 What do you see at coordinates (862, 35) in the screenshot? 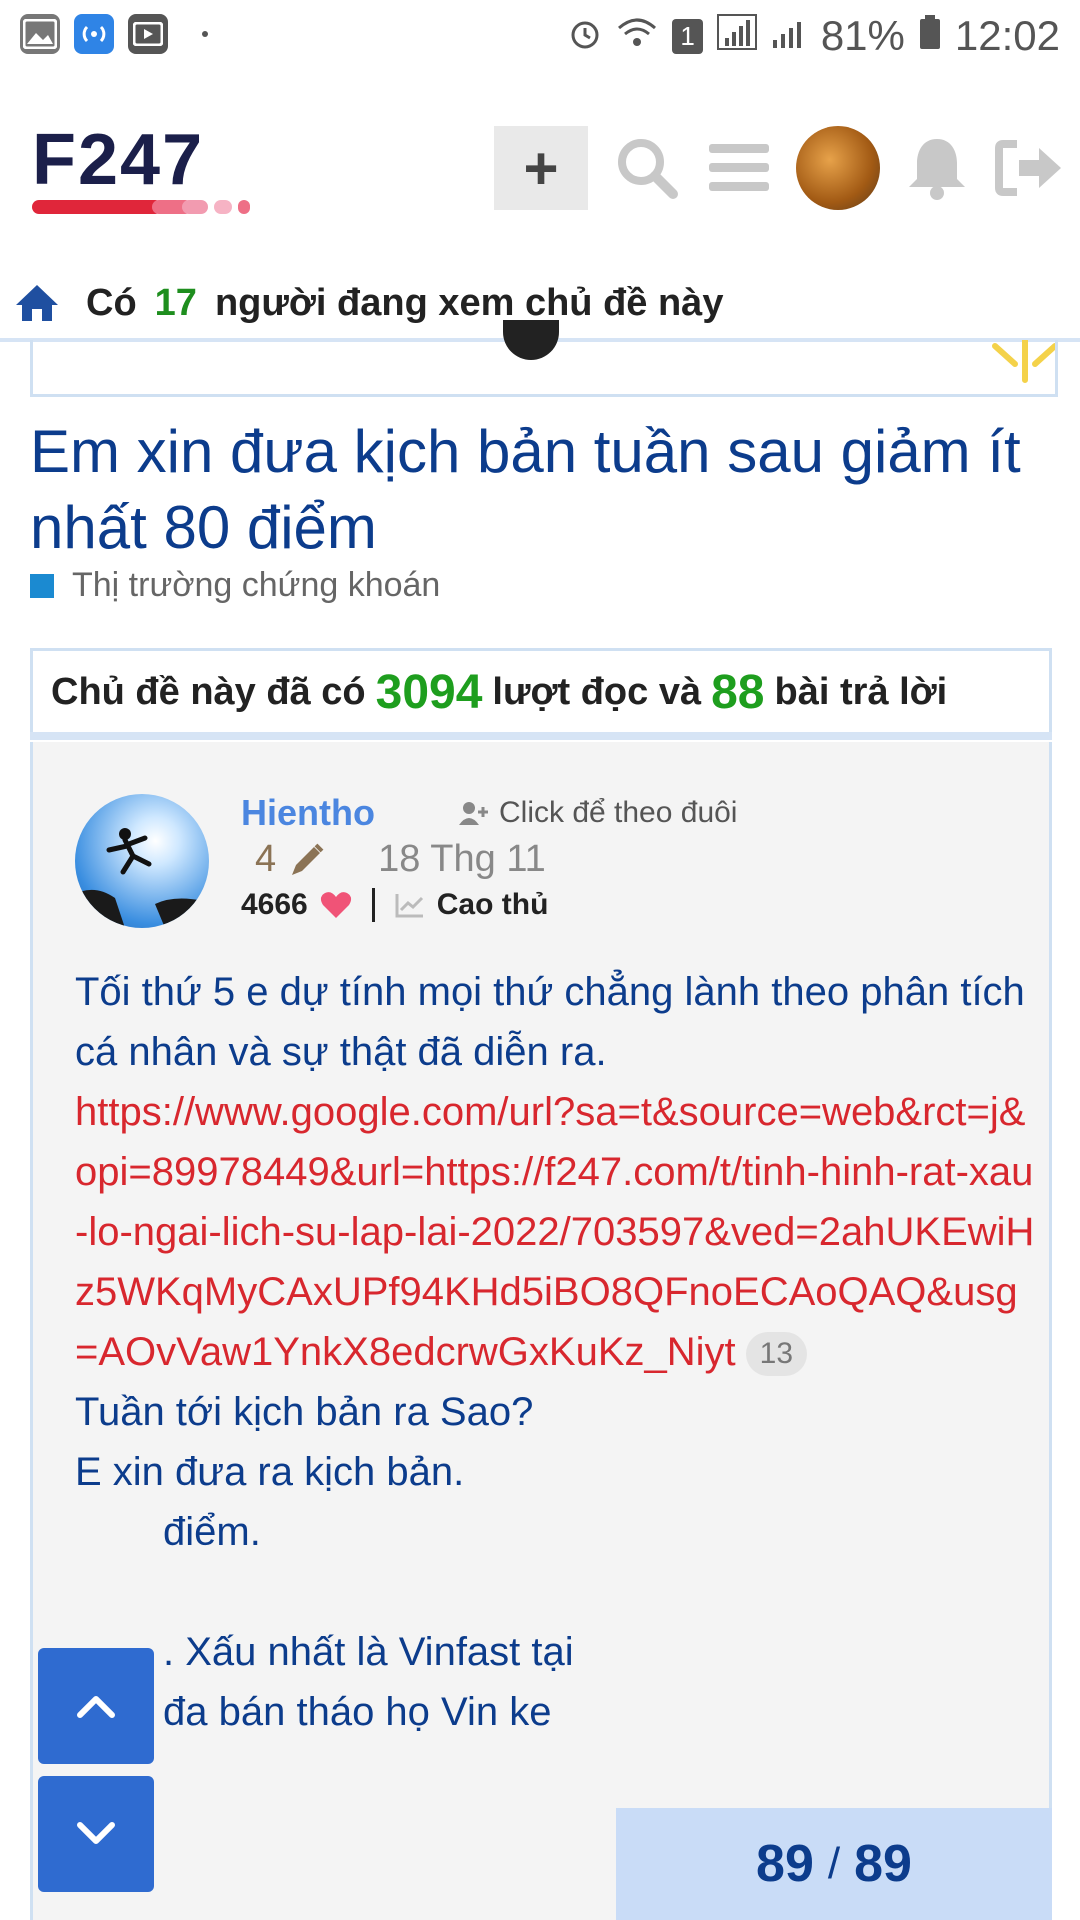
I see `battery-percent: 81%` at bounding box center [862, 35].